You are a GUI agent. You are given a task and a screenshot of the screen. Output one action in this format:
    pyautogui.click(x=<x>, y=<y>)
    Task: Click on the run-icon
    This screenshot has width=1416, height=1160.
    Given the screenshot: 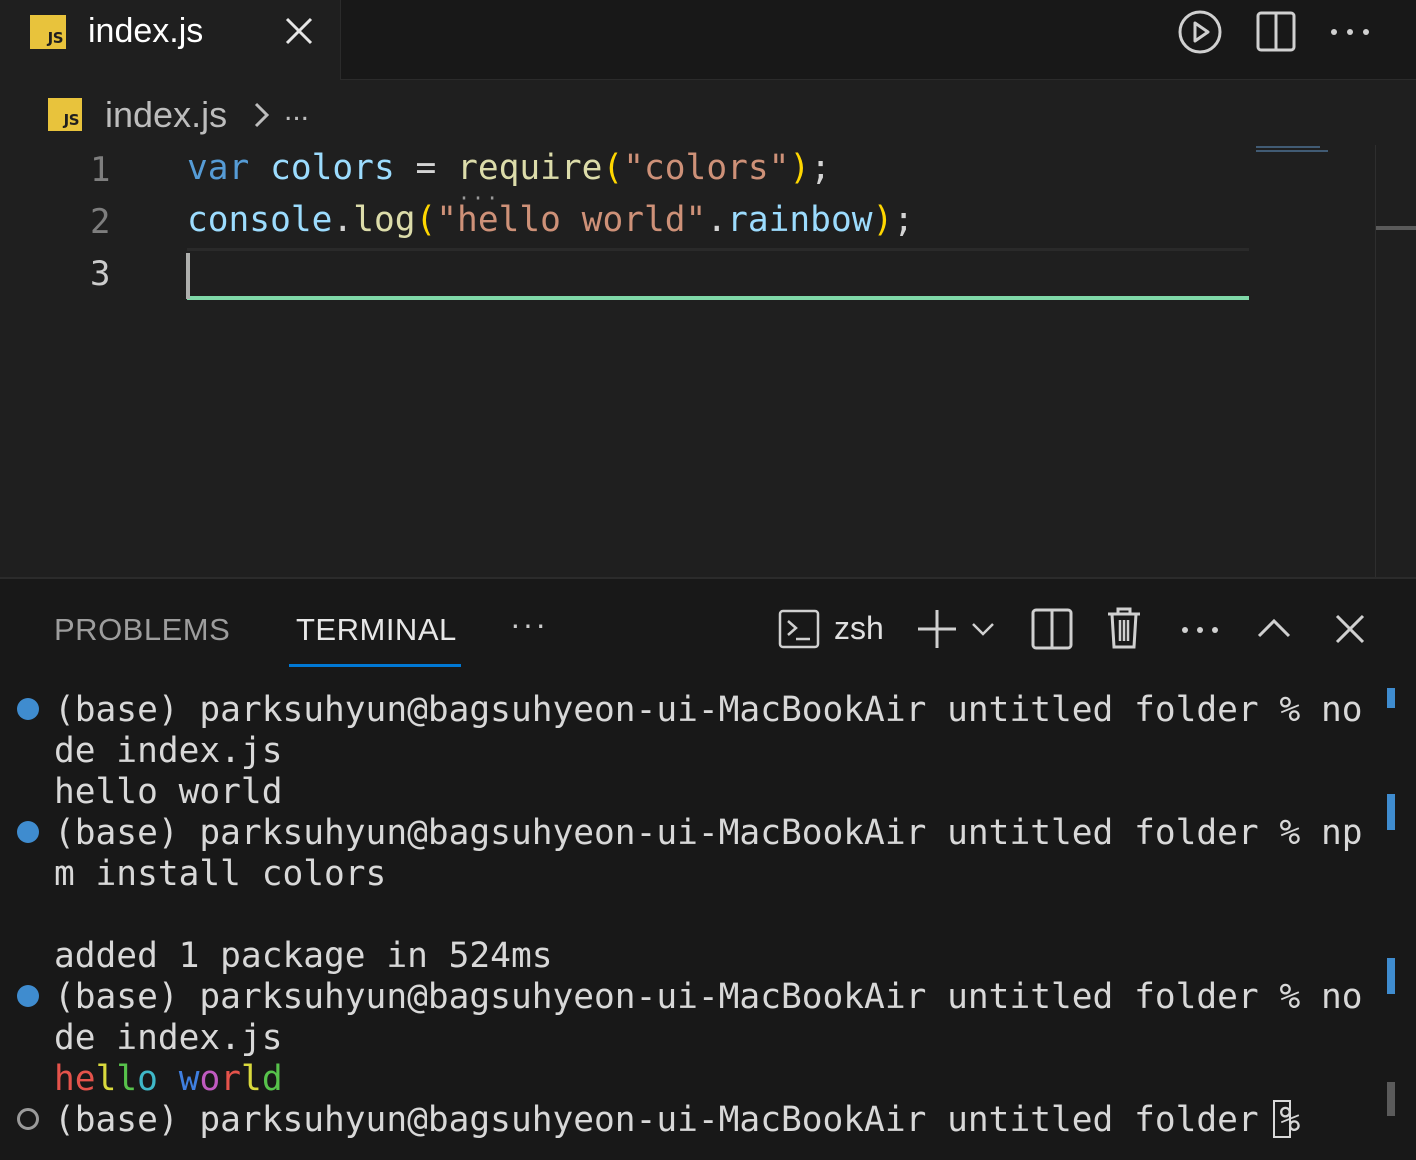 What is the action you would take?
    pyautogui.click(x=1200, y=32)
    